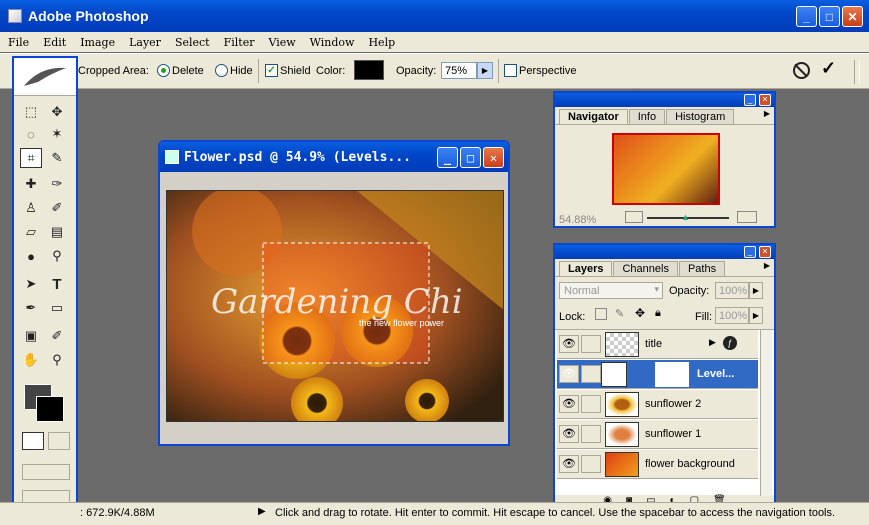 This screenshot has height=525, width=869. What do you see at coordinates (281, 42) in the screenshot?
I see `menu-view: View` at bounding box center [281, 42].